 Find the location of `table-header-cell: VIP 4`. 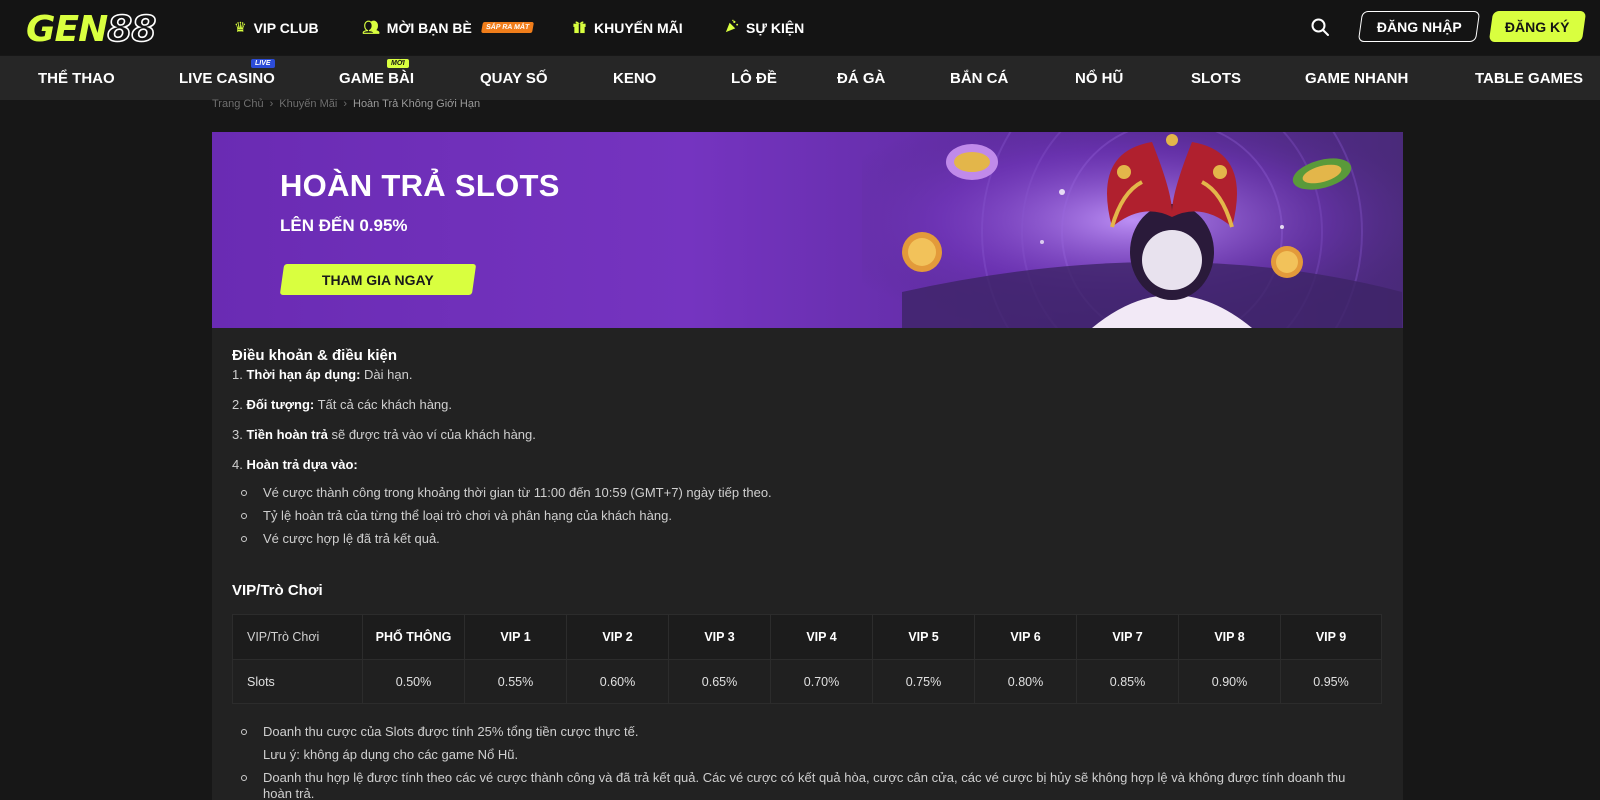

table-header-cell: VIP 4 is located at coordinates (822, 637).